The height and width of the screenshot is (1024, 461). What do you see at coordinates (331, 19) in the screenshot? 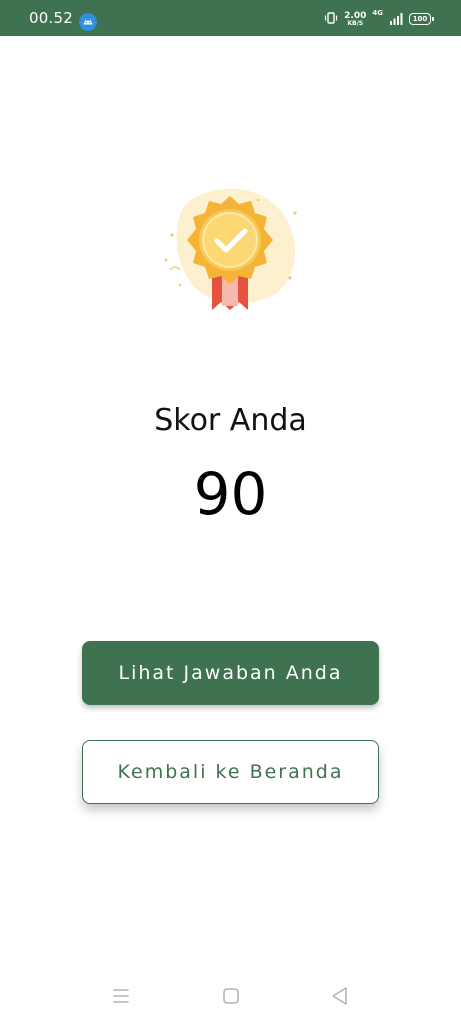
I see `vibrate-icon` at bounding box center [331, 19].